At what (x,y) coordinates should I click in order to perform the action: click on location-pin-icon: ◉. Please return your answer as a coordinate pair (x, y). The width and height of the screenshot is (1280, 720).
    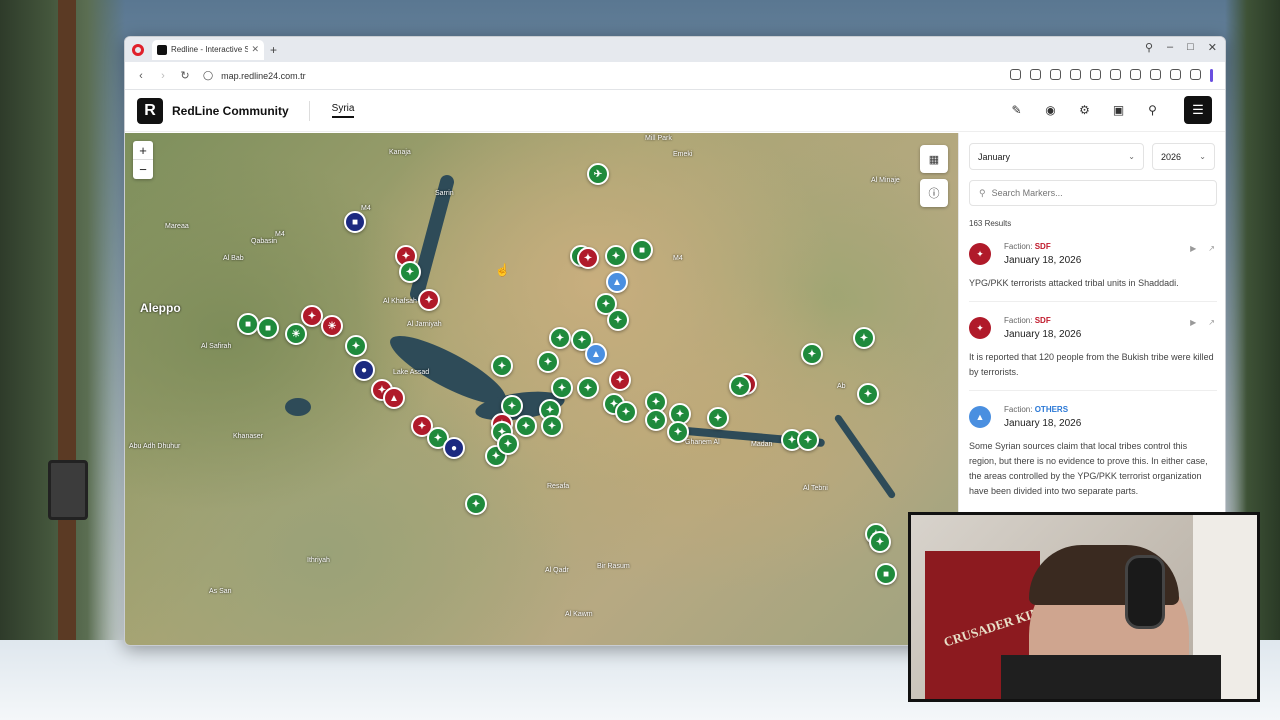
    Looking at the image, I should click on (1050, 110).